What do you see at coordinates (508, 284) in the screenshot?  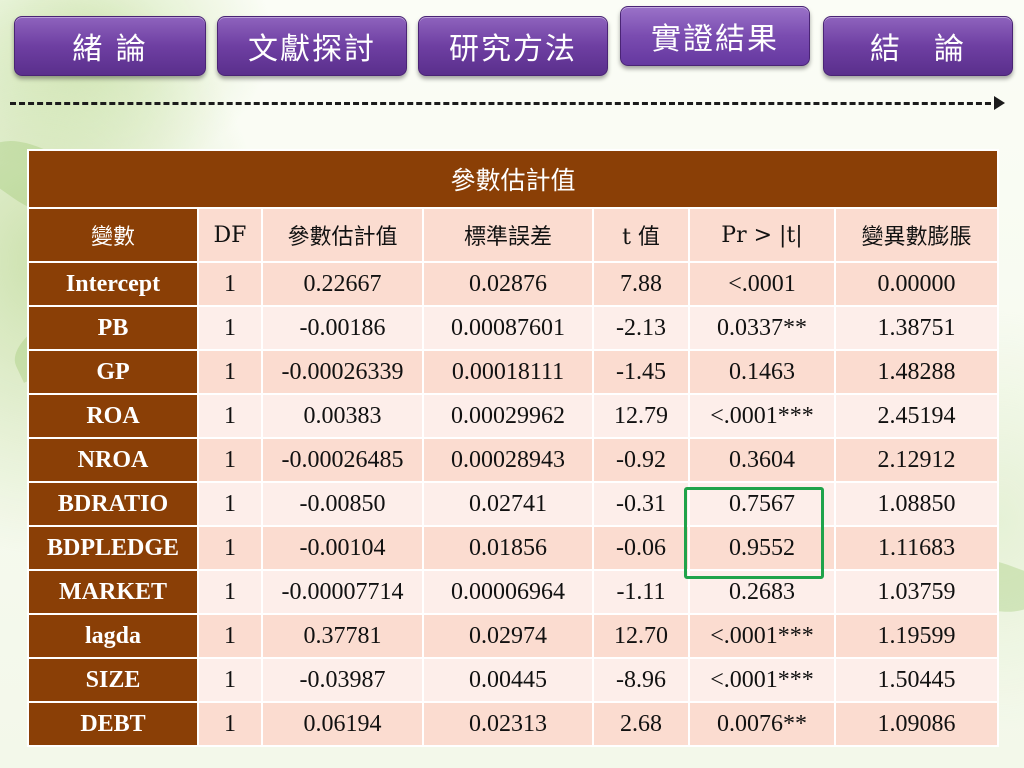 I see `table-cell: 0.02876` at bounding box center [508, 284].